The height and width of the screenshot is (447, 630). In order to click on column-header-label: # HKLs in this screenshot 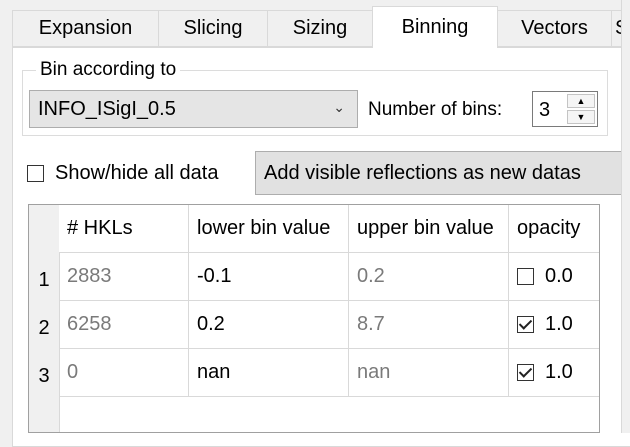, I will do `click(100, 228)`.